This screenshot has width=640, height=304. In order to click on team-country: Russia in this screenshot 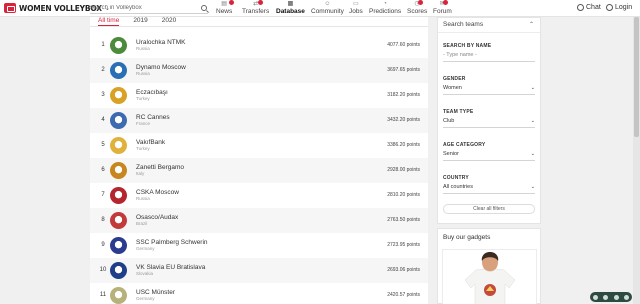, I will do `click(143, 48)`.